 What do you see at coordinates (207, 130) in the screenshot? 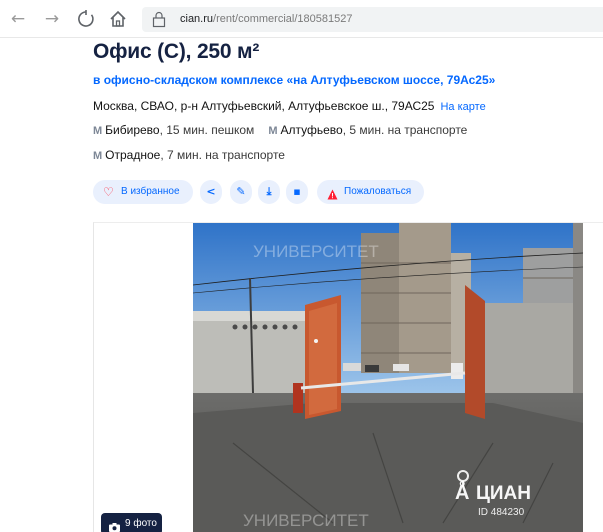
I see `metro-time: , 15 мин. пешком` at bounding box center [207, 130].